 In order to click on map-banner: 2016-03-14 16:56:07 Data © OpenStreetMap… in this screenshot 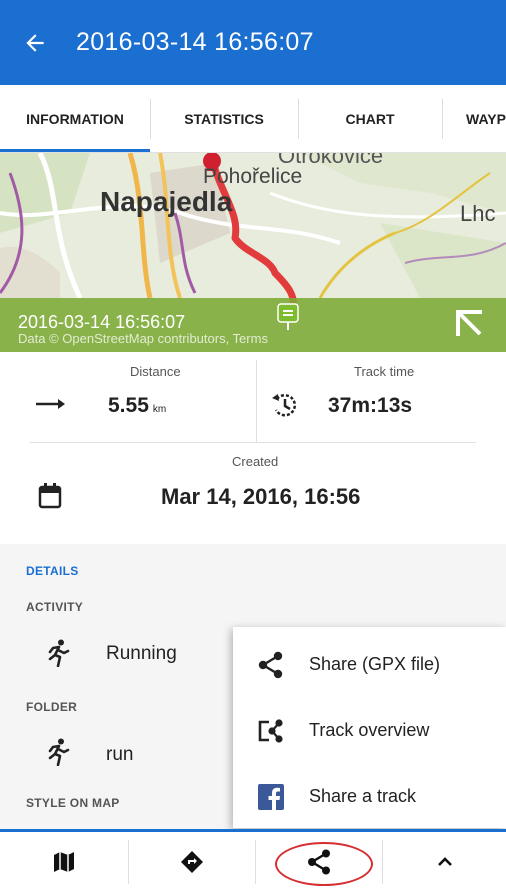, I will do `click(253, 325)`.